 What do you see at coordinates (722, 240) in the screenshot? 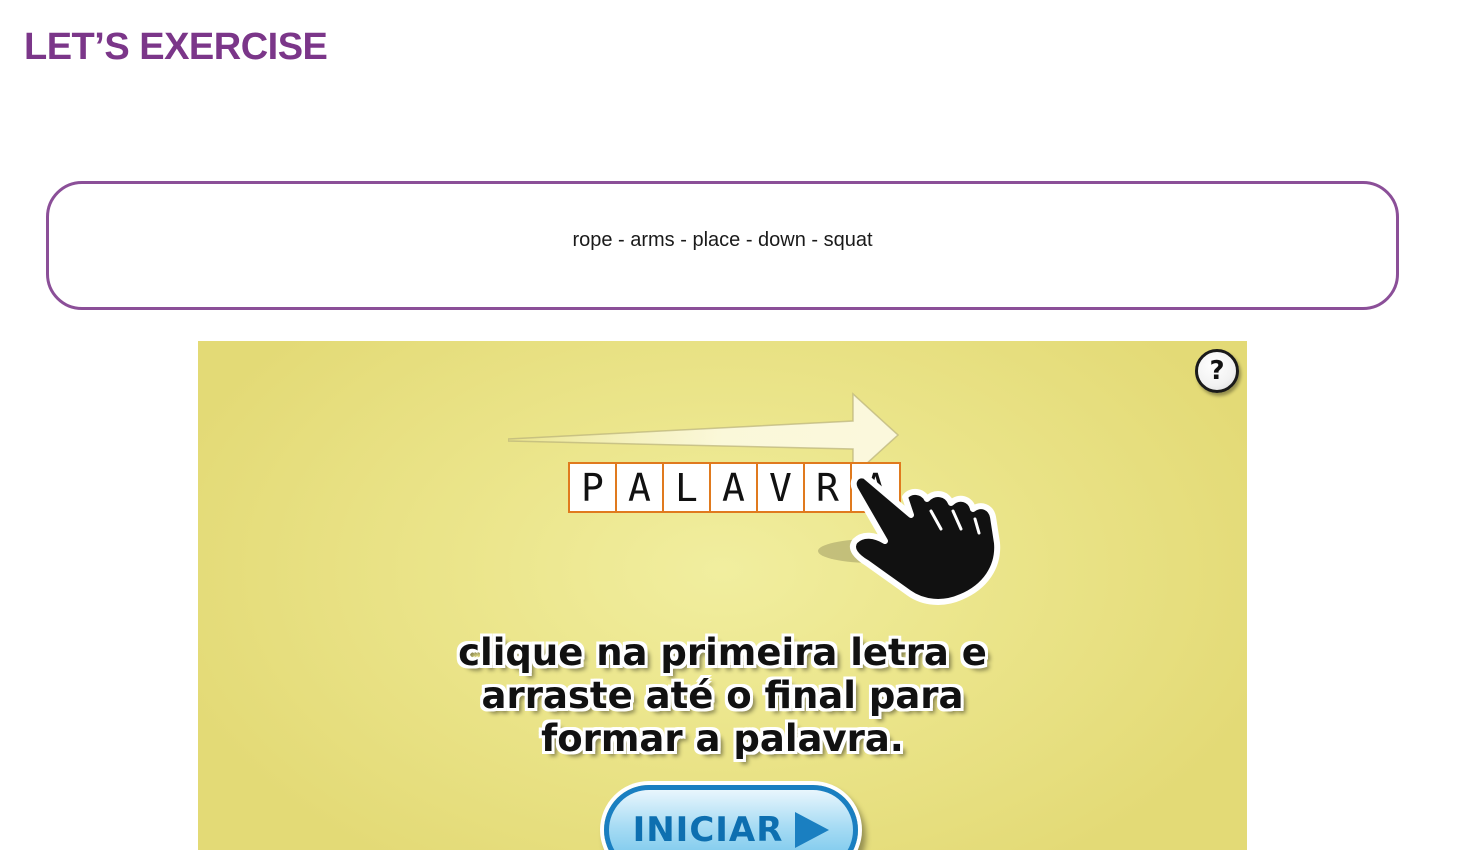
I see `word-bank-text: rope - arms - place - down - squat` at bounding box center [722, 240].